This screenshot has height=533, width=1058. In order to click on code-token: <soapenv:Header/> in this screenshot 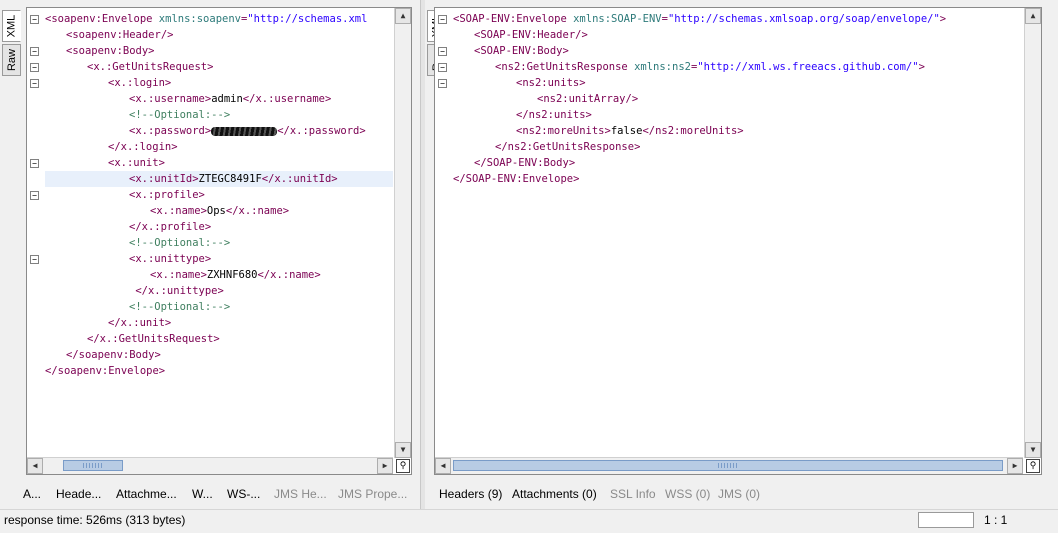, I will do `click(120, 35)`.